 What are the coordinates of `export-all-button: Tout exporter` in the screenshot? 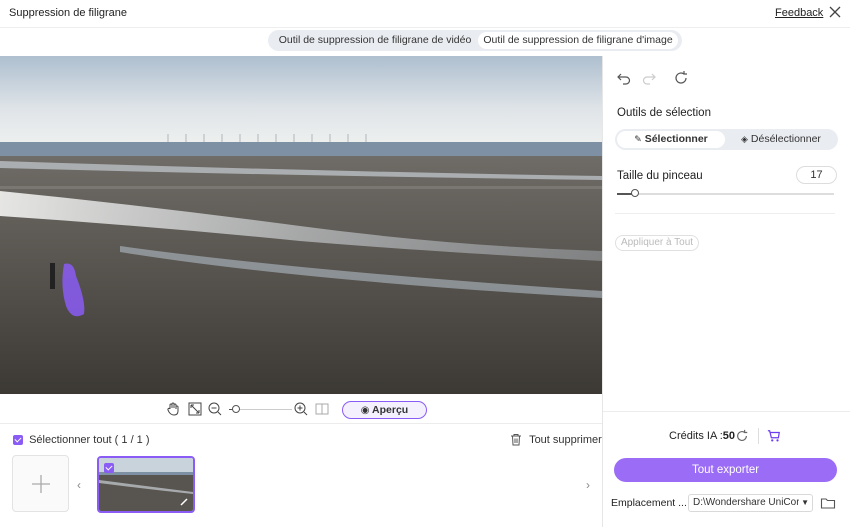 It's located at (725, 470).